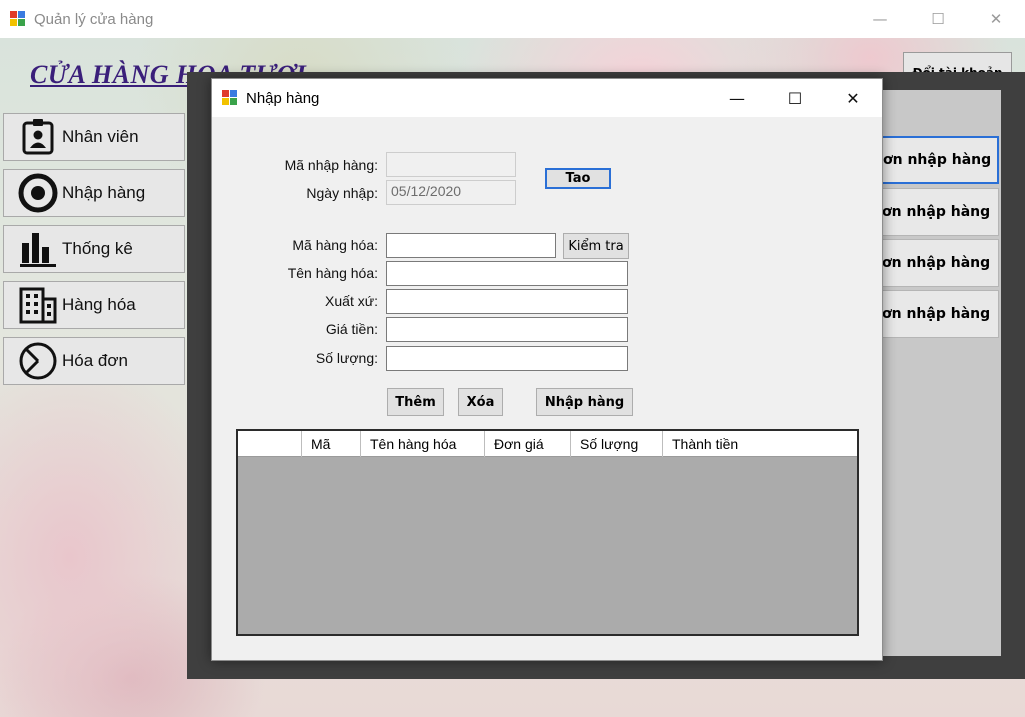  I want to click on dialog-title: Nhập hàng, so click(283, 98).